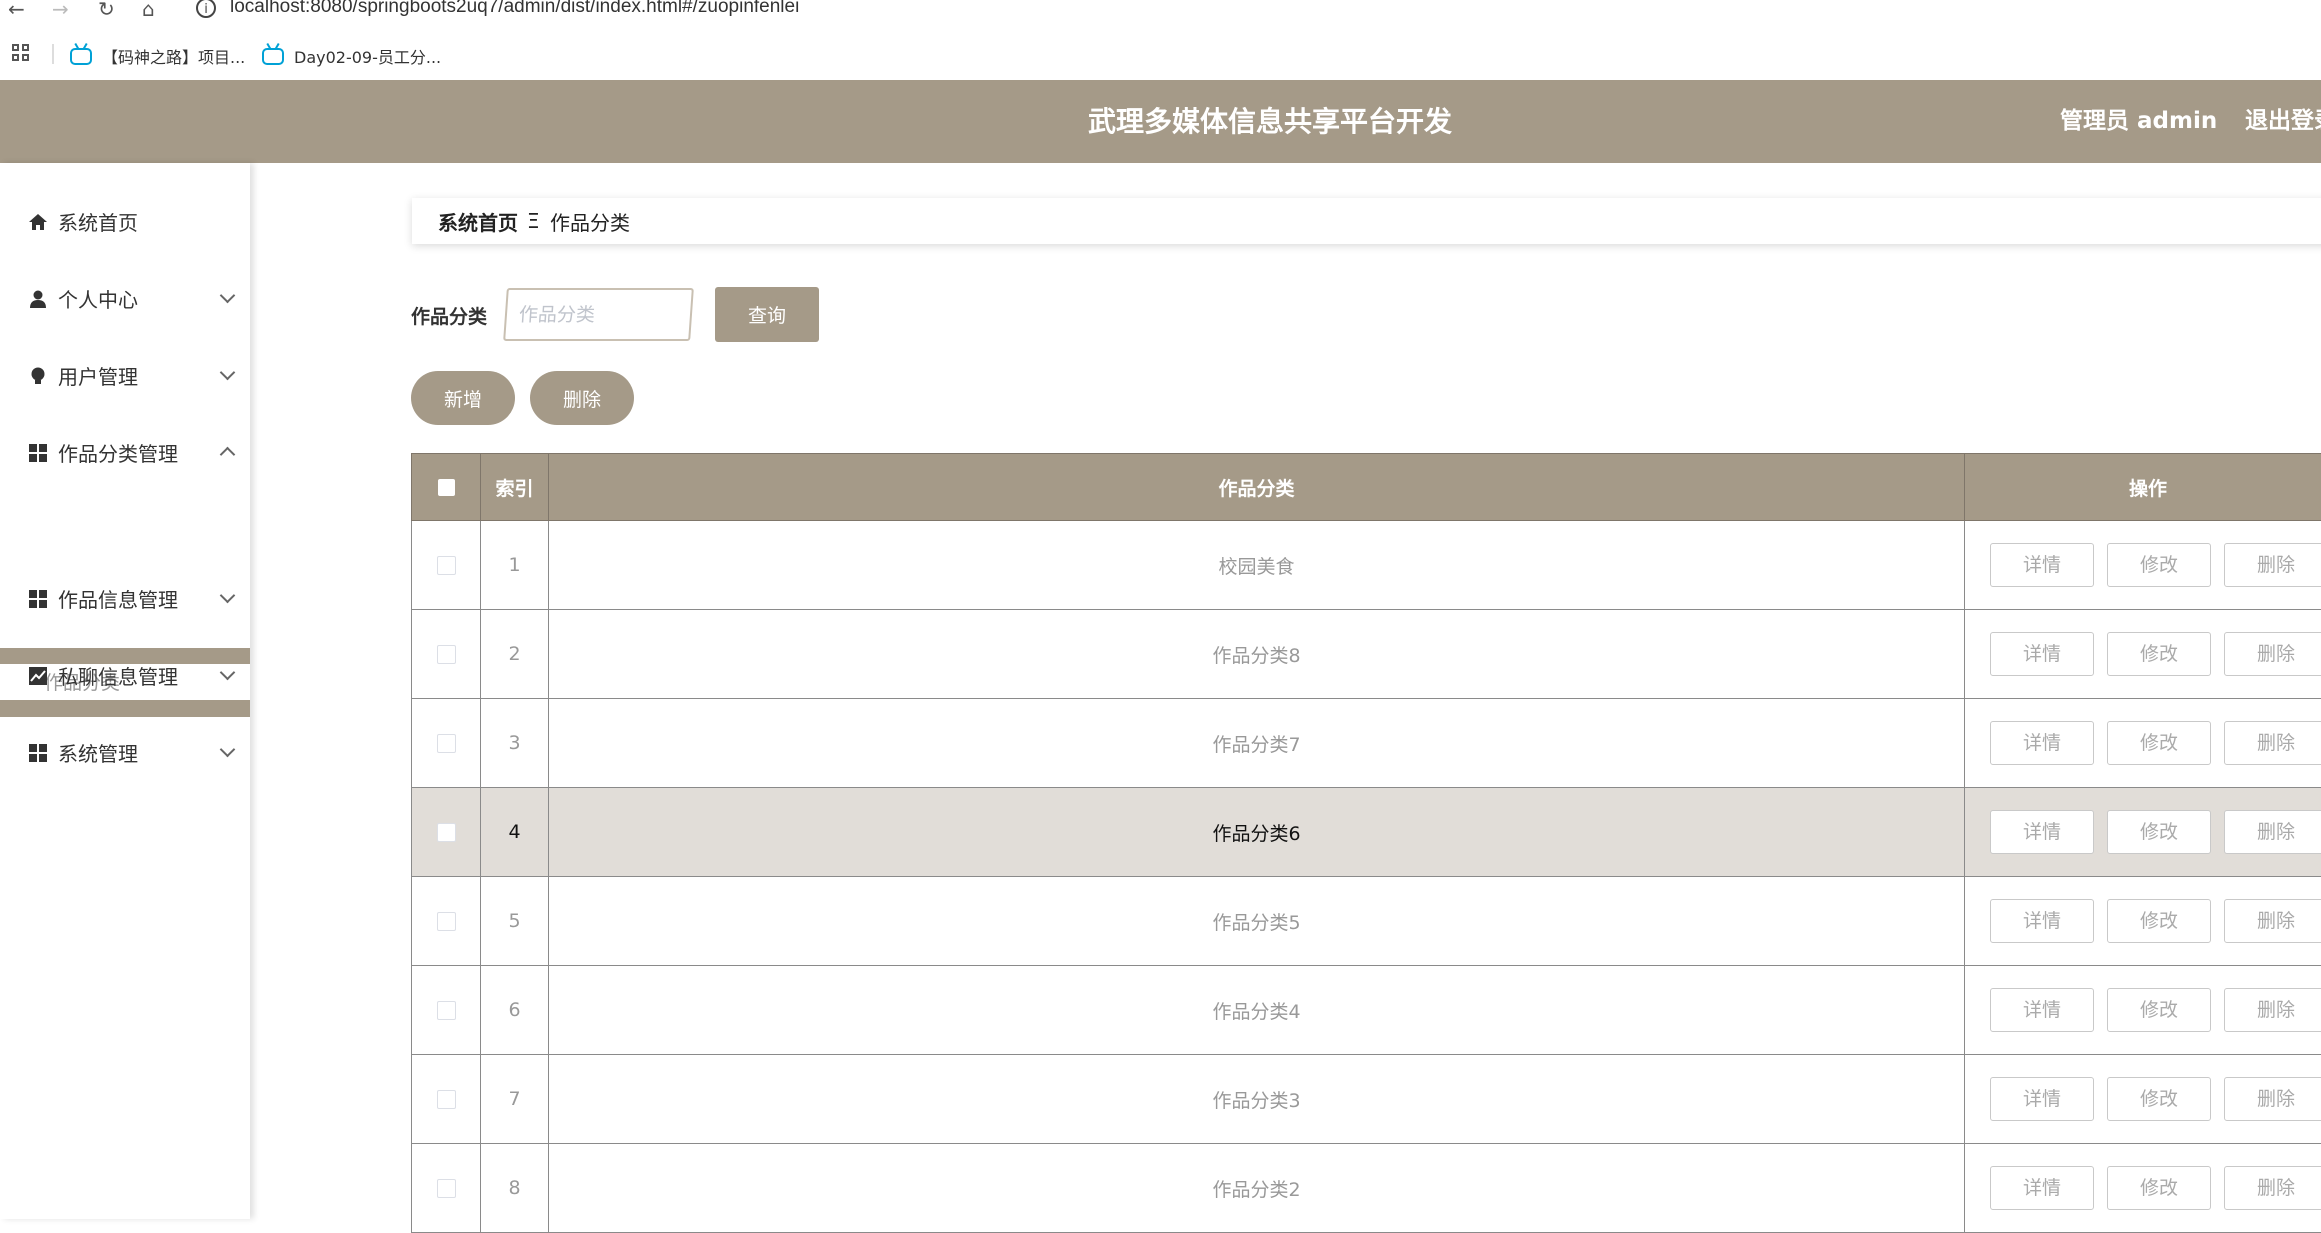 Image resolution: width=2321 pixels, height=1233 pixels. What do you see at coordinates (16, 11) in the screenshot?
I see `back-arrow-icon: ←` at bounding box center [16, 11].